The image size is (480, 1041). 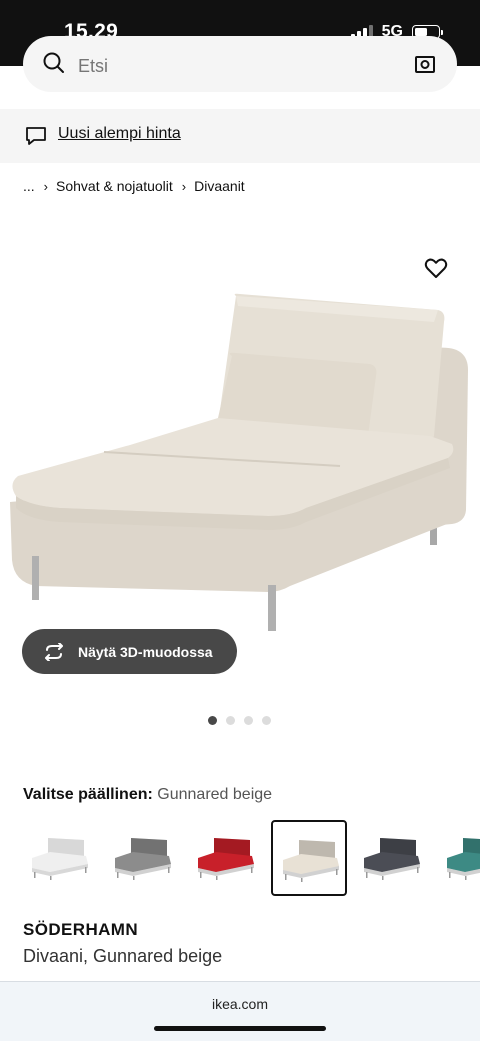 What do you see at coordinates (215, 794) in the screenshot?
I see `cover-value: Gunnared beige` at bounding box center [215, 794].